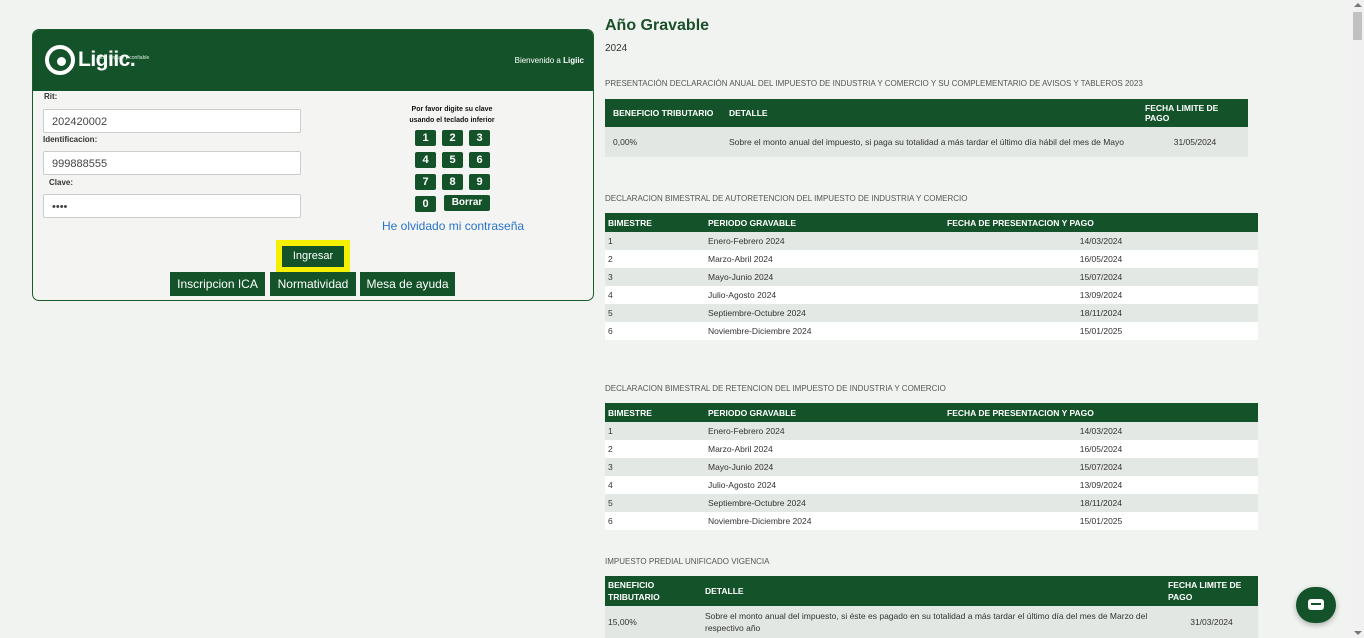 The width and height of the screenshot is (1364, 638). I want to click on column-header: FECHA DE PRESENTACION Y PAGO, so click(1101, 412).